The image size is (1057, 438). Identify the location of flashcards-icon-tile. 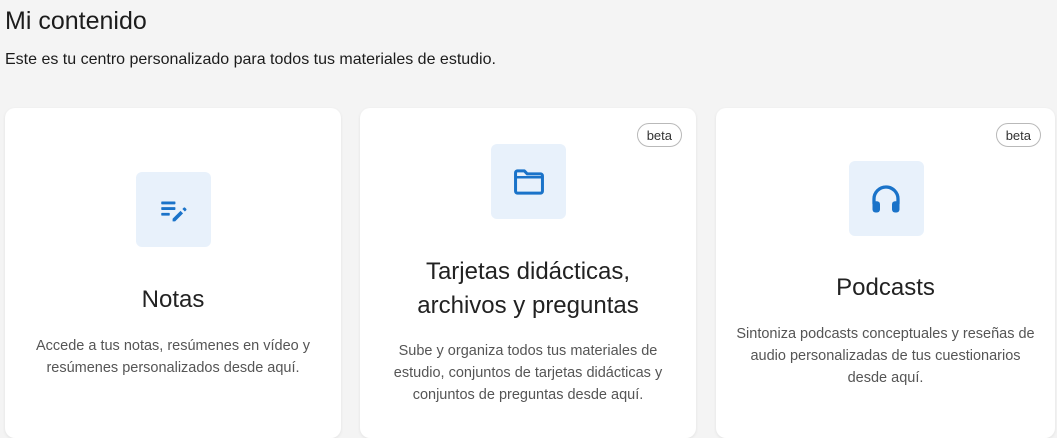
(528, 181).